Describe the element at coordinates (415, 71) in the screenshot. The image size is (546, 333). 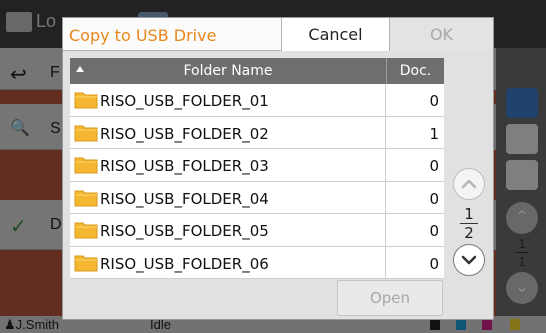
I see `doc-column-header: Doc.` at that location.